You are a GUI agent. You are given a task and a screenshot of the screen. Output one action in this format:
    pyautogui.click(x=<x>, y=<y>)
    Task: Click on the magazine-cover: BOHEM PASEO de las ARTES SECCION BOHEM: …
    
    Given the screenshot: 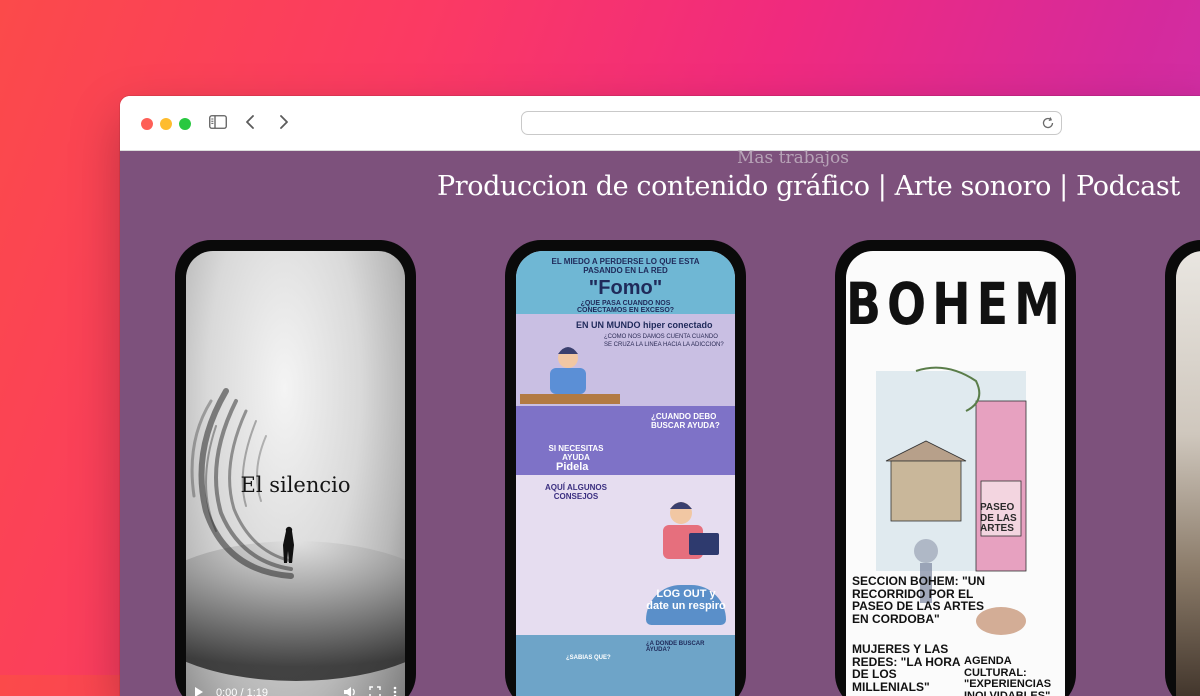 What is the action you would take?
    pyautogui.click(x=955, y=473)
    